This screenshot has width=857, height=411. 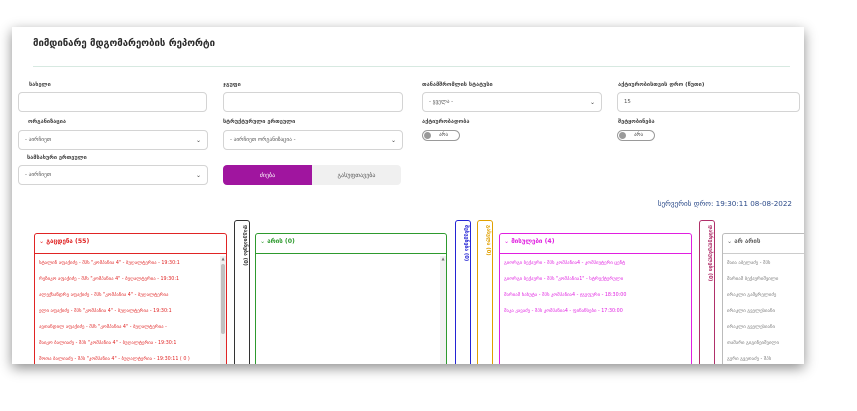 What do you see at coordinates (113, 140) in the screenshot?
I see `organization-select: - აირჩიეთ ⌄` at bounding box center [113, 140].